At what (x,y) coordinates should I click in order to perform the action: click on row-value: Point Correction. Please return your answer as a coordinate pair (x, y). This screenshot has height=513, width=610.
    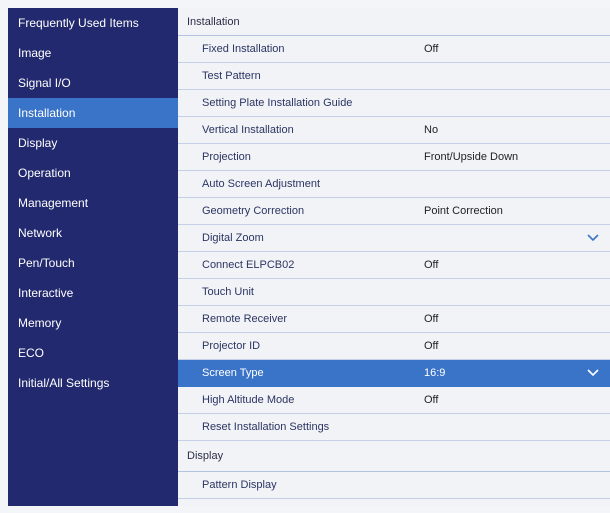
    Looking at the image, I should click on (463, 211).